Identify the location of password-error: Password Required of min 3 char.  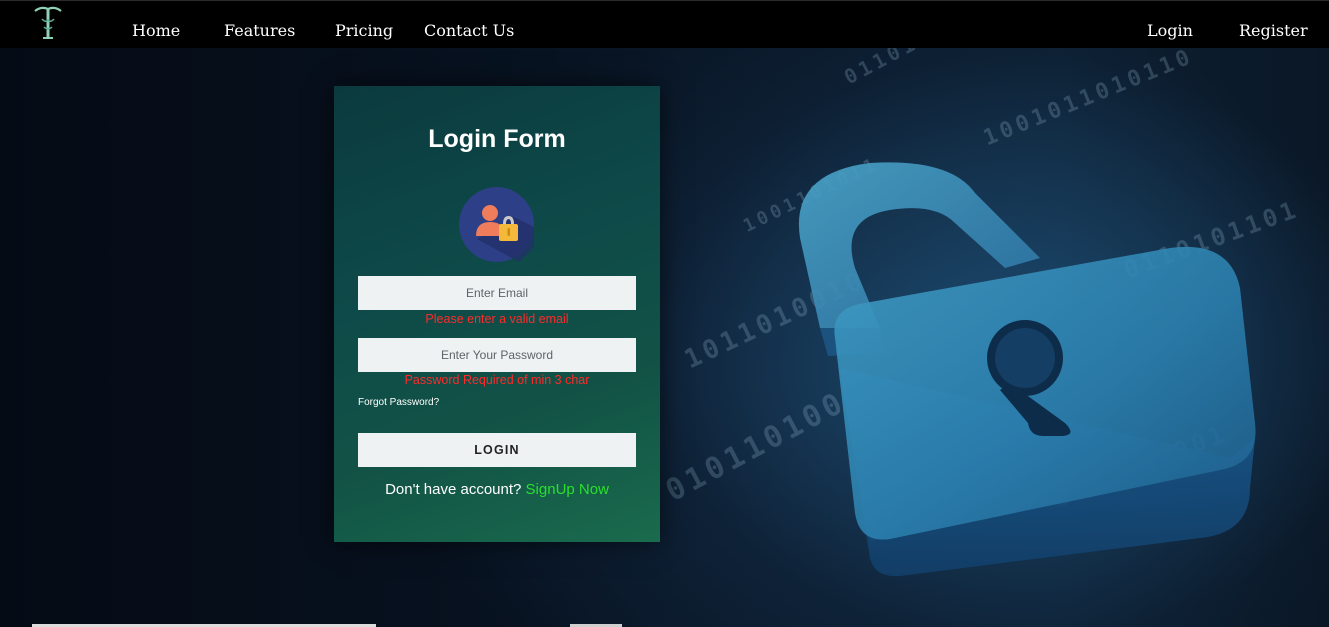
(497, 380).